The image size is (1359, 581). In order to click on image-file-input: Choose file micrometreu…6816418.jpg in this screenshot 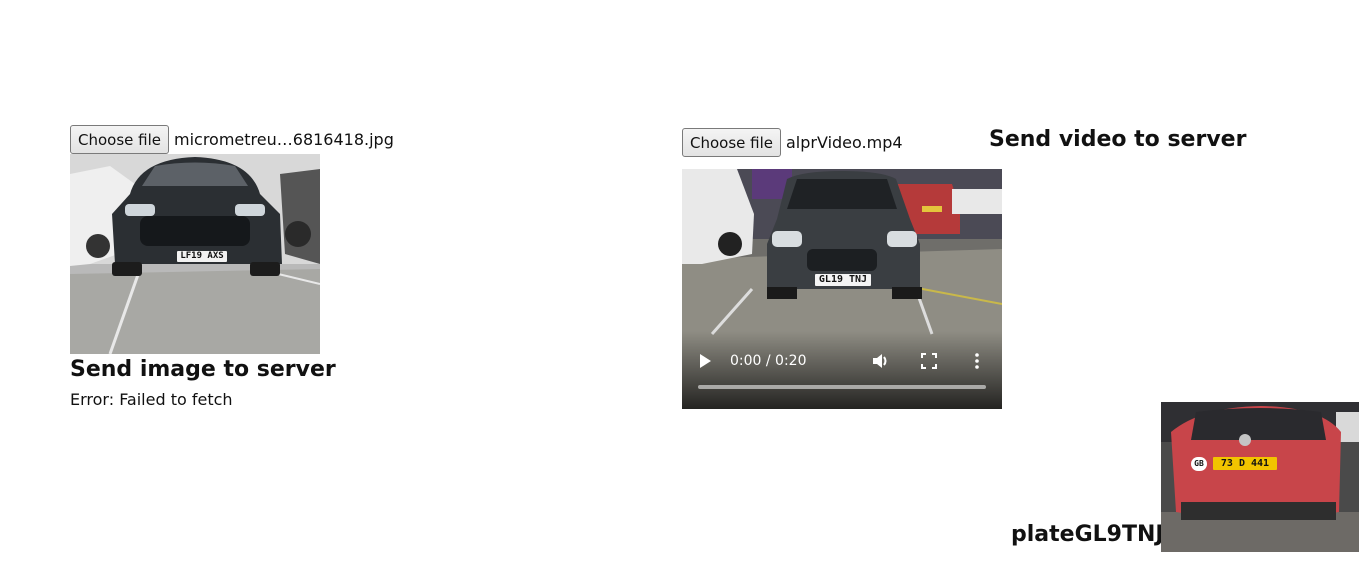, I will do `click(232, 139)`.